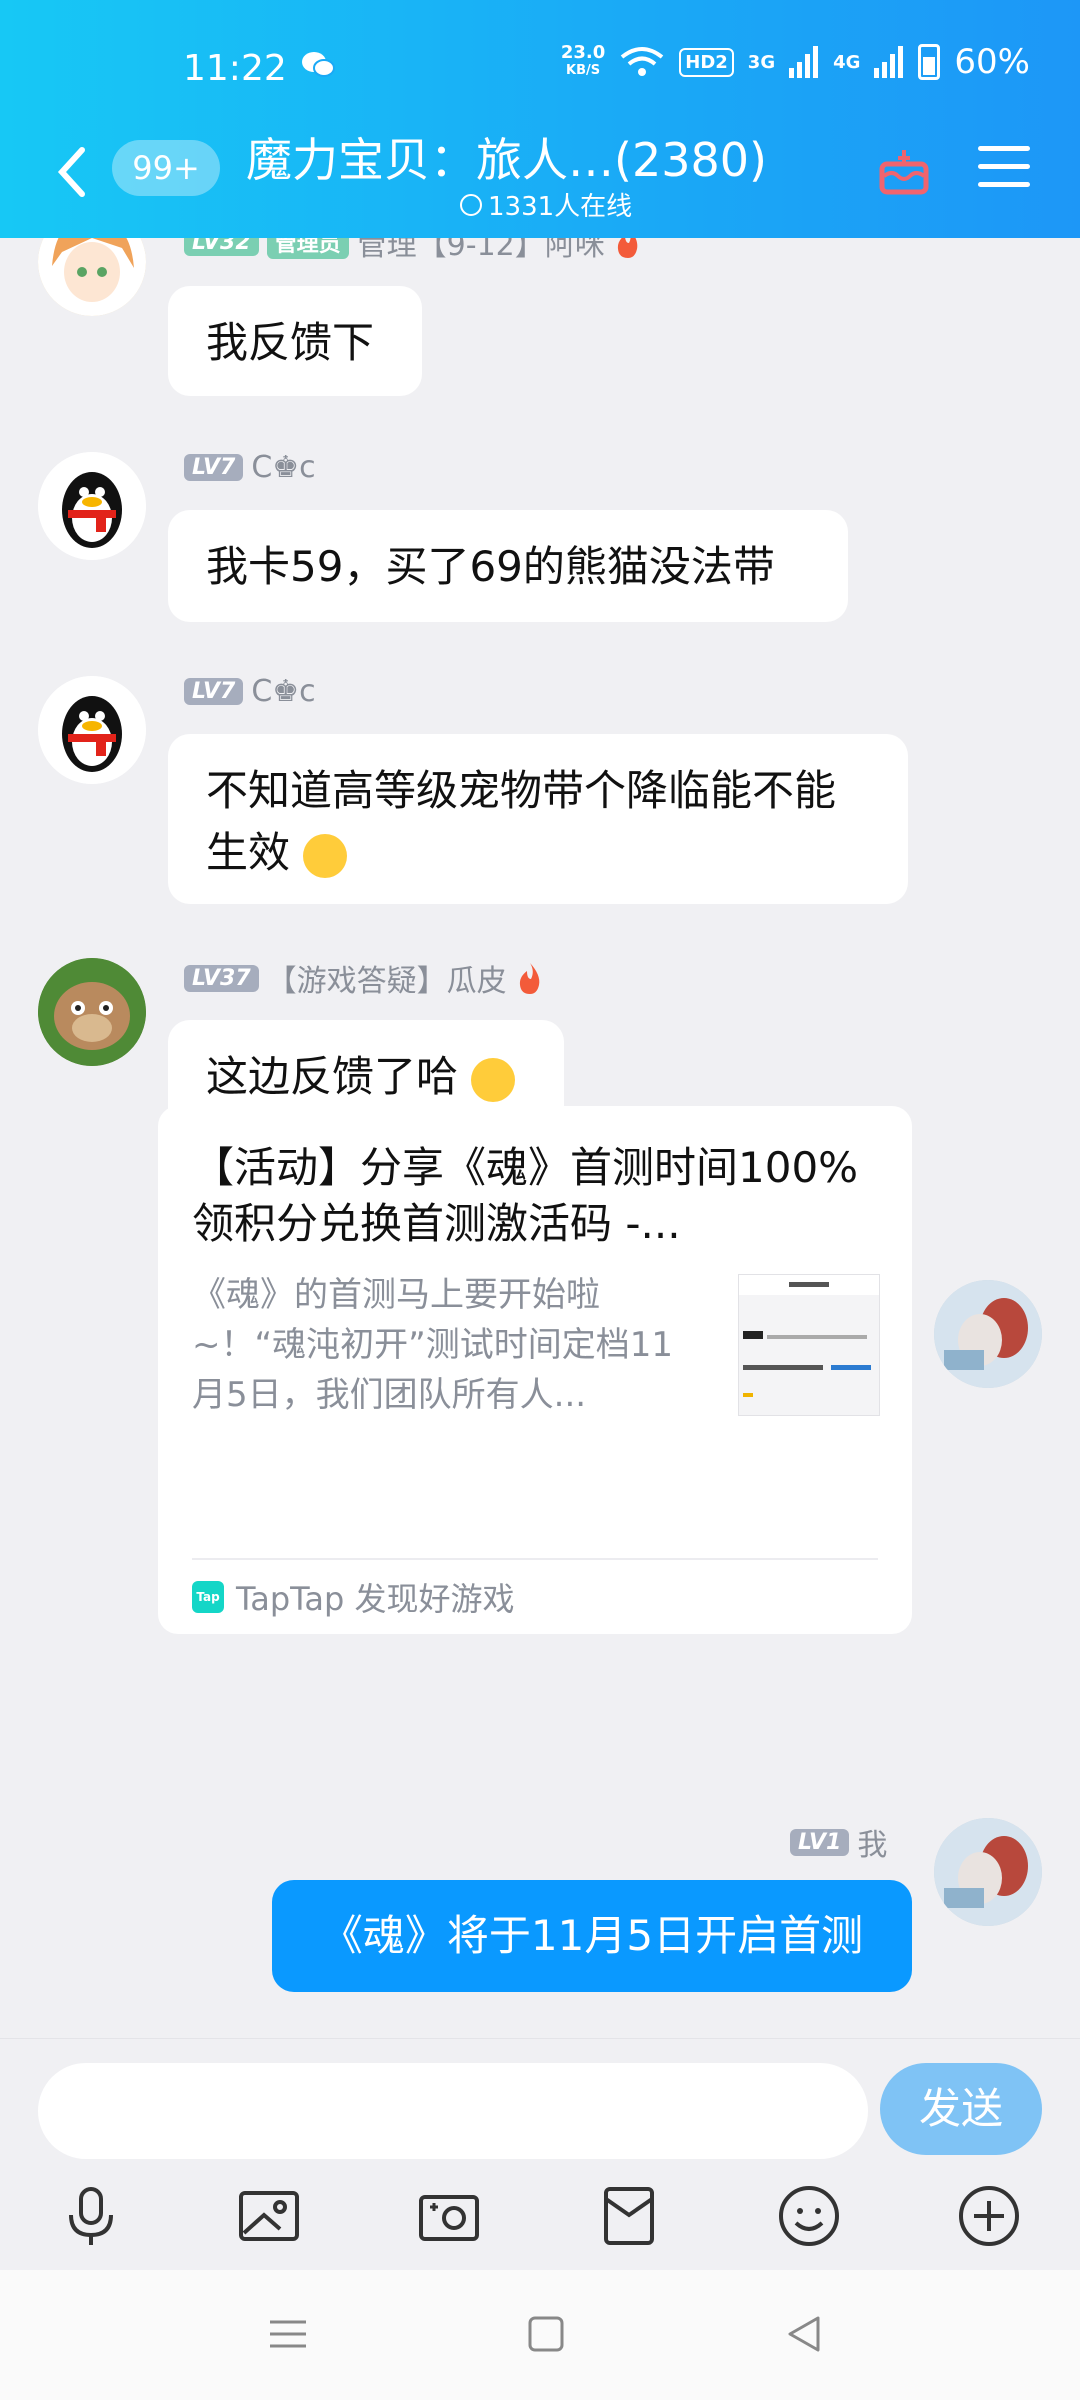  Describe the element at coordinates (208, 1597) in the screenshot. I see `taptap-logo-icon: Tap` at that location.